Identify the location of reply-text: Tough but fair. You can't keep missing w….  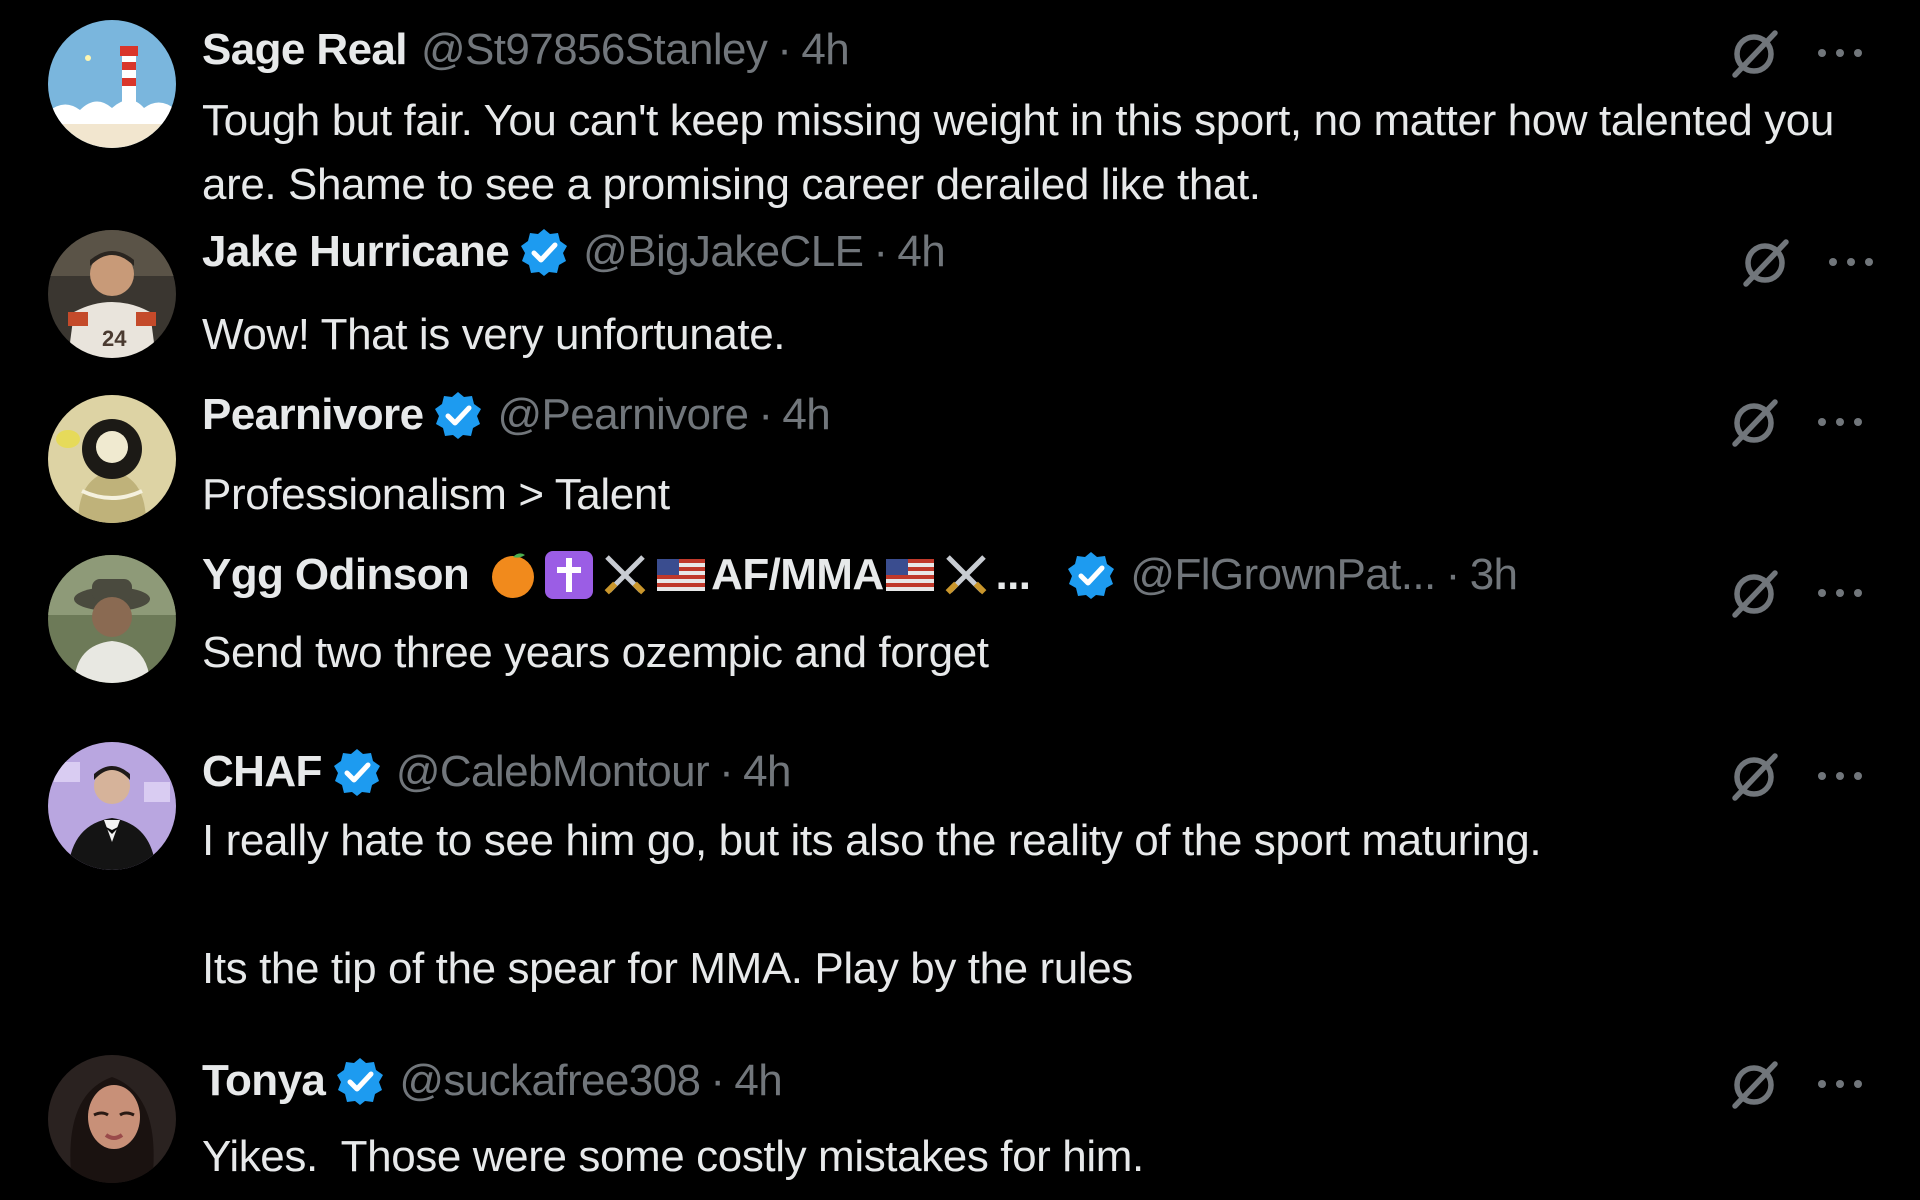
(1024, 152).